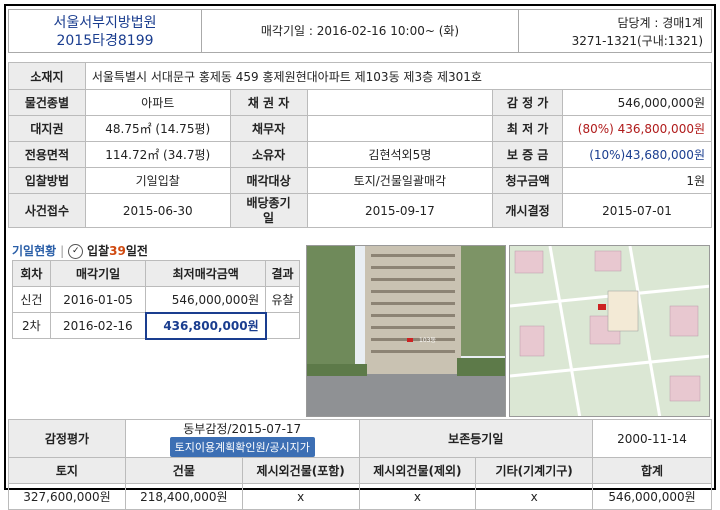 This screenshot has width=720, height=510. What do you see at coordinates (637, 41) in the screenshot?
I see `dept-phone: 3271-1321(구내:1321)` at bounding box center [637, 41].